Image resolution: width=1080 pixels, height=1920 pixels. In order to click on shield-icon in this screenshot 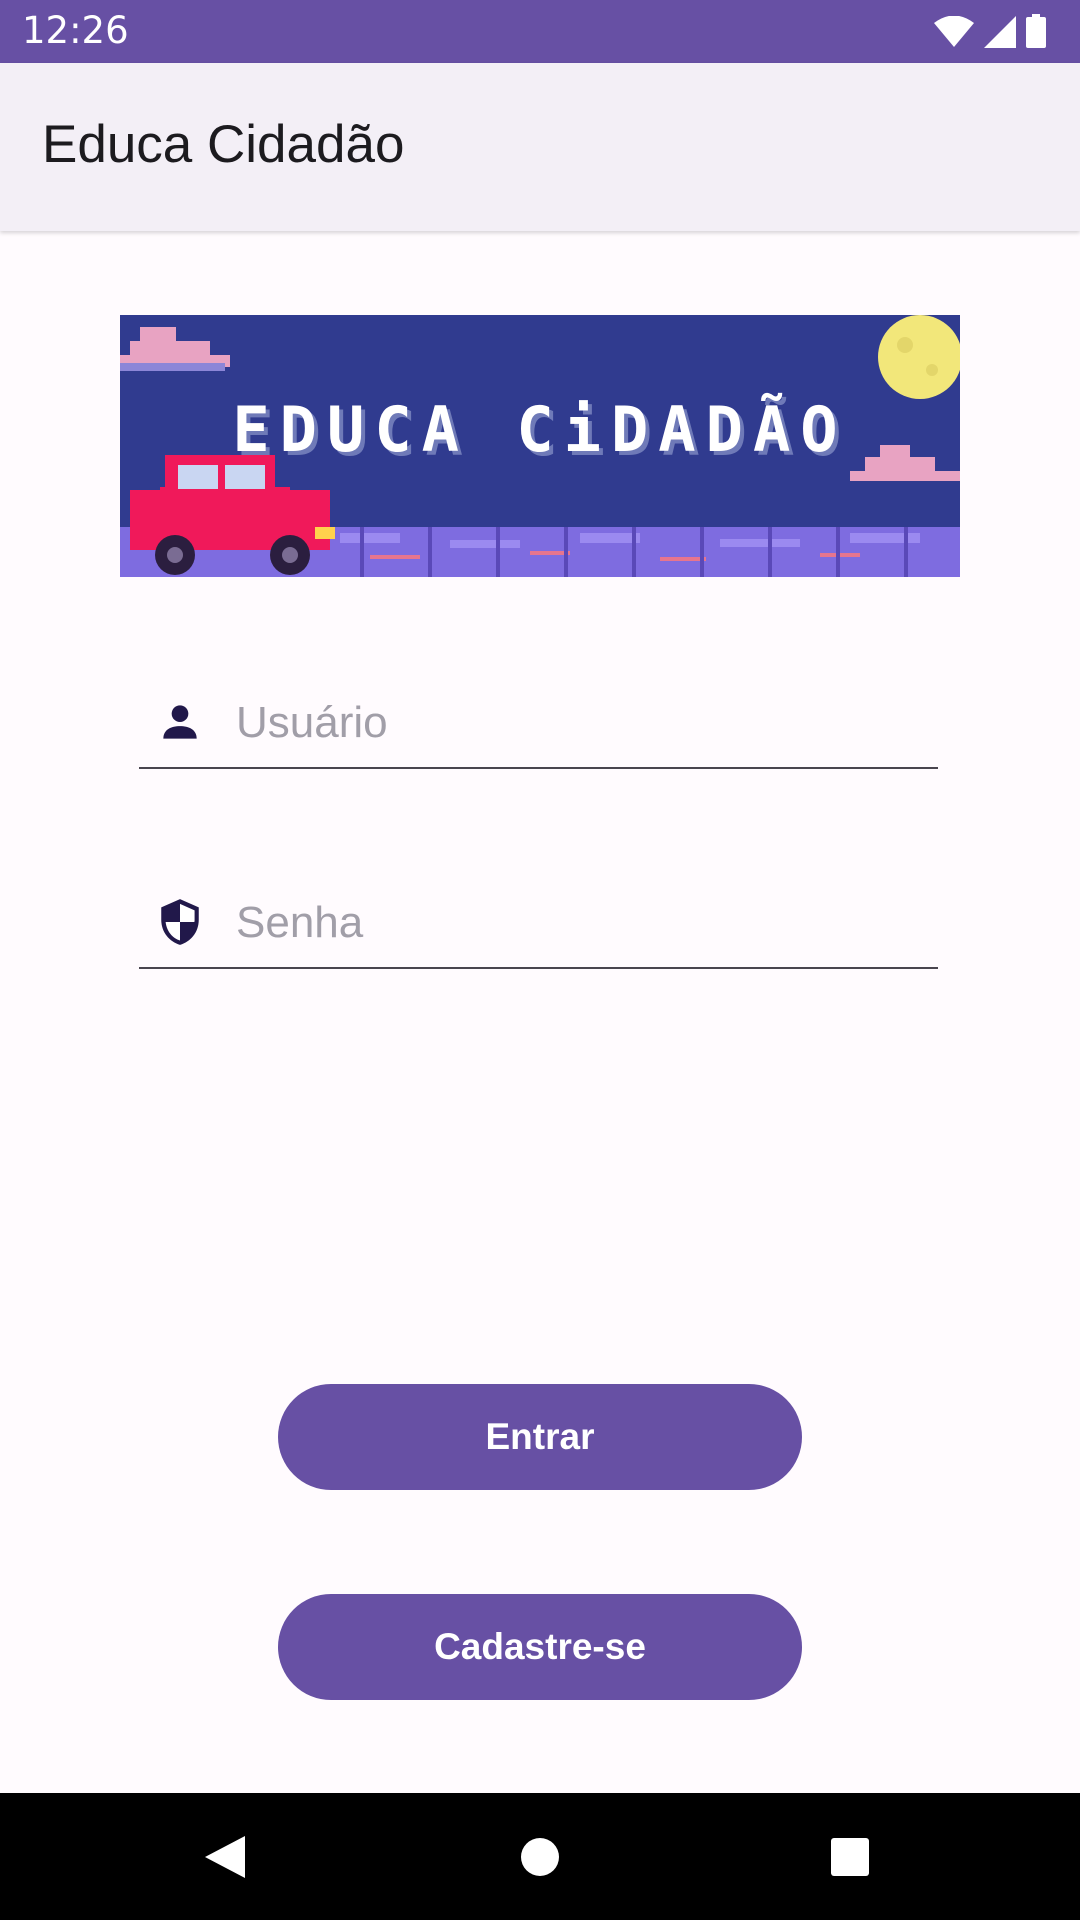, I will do `click(180, 922)`.